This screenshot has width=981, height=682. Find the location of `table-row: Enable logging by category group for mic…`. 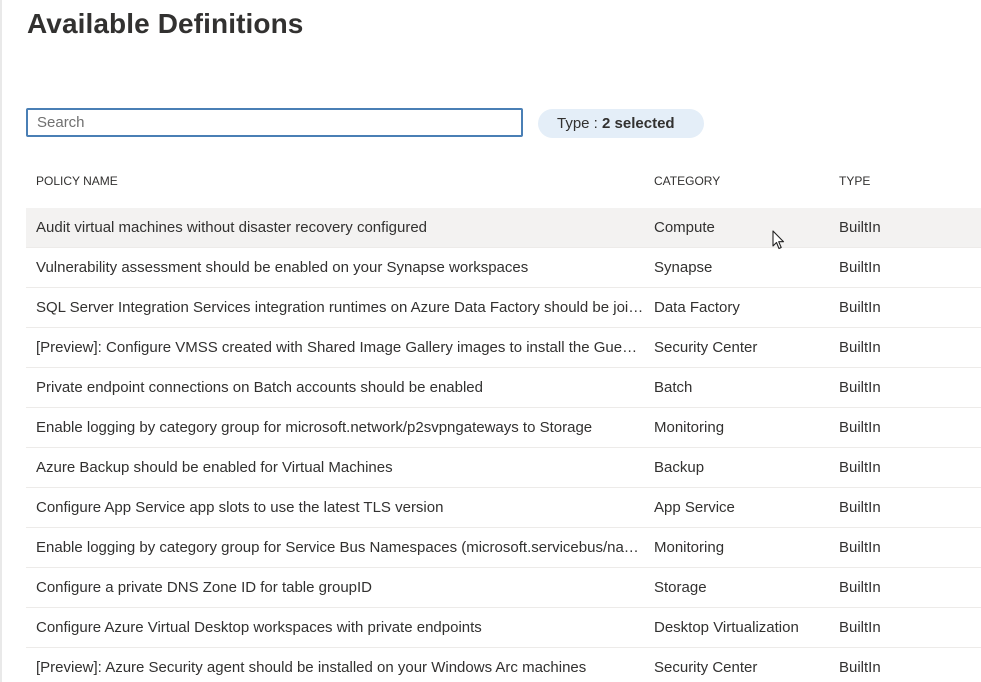

table-row: Enable logging by category group for mic… is located at coordinates (503, 428).